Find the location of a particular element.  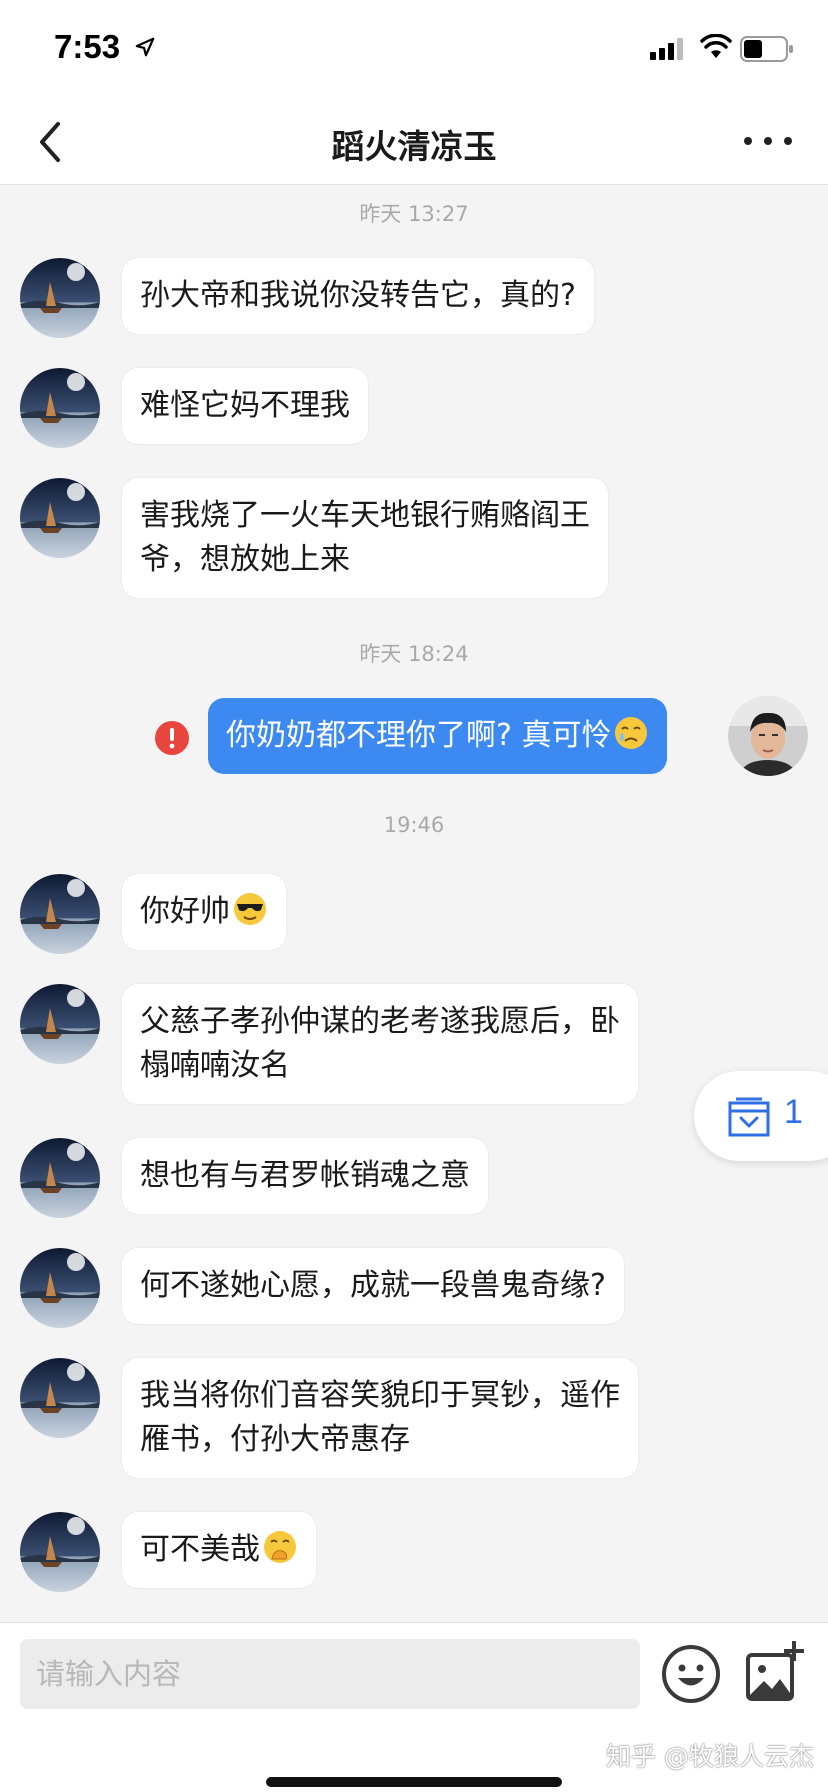

message-text-line: 榻喃喃汝名 is located at coordinates (215, 1065).